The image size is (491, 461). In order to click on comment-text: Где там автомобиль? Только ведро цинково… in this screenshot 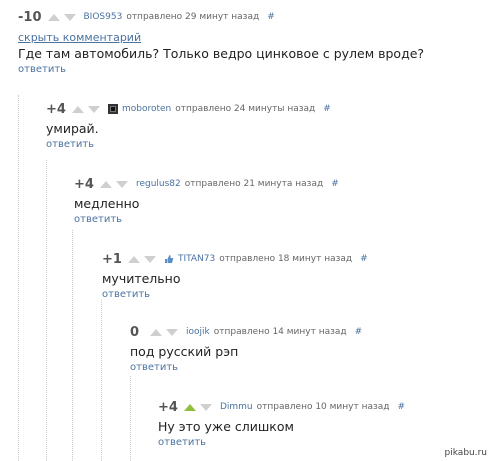, I will do `click(221, 53)`.